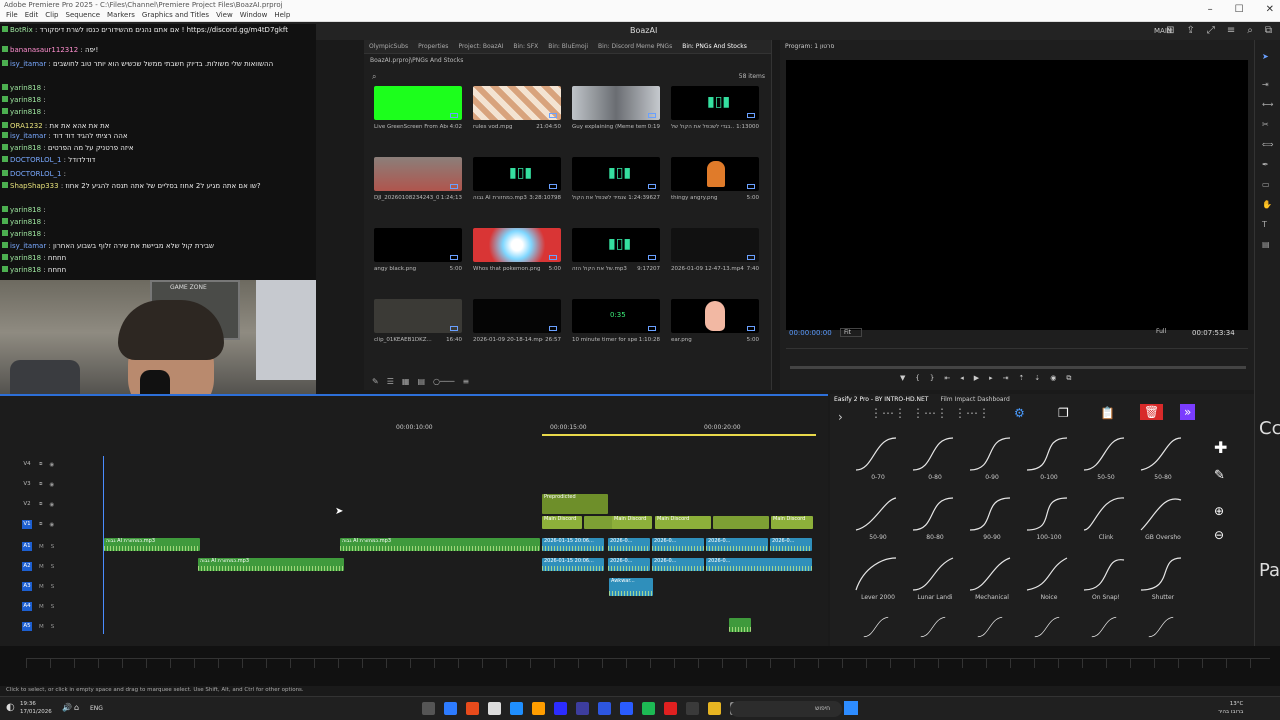 The image size is (1280, 720). Describe the element at coordinates (418, 185) in the screenshot. I see `media-item: DJI_20260108234243_00... 1:24;13` at that location.